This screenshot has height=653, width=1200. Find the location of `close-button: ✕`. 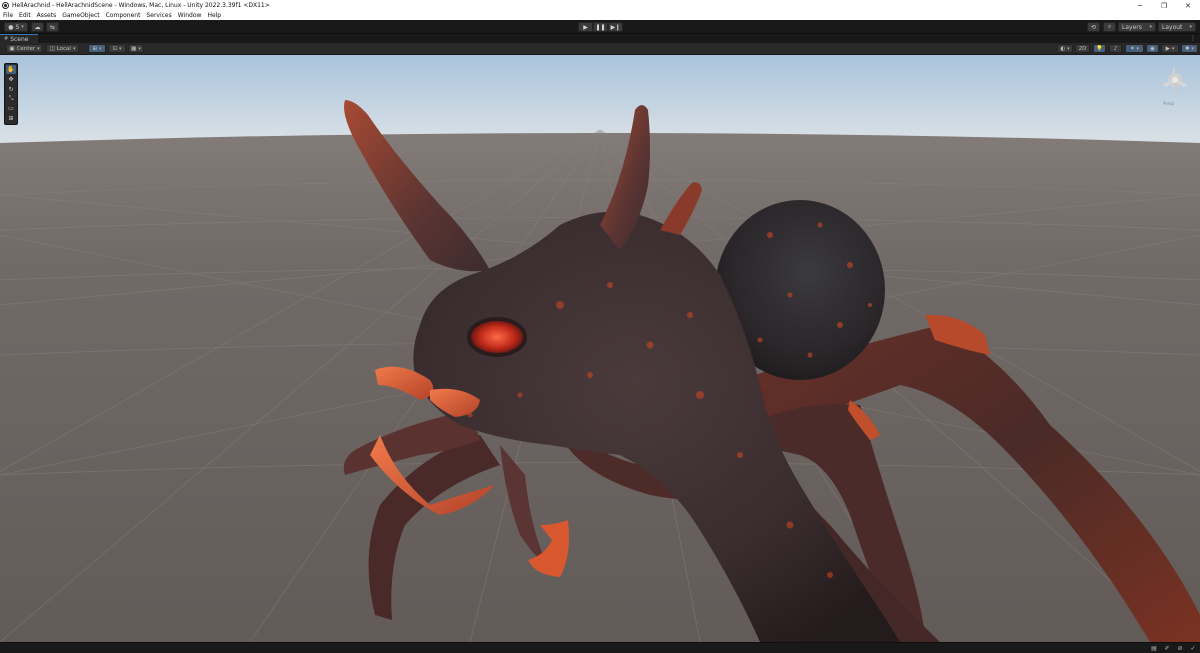

close-button: ✕ is located at coordinates (1188, 5).